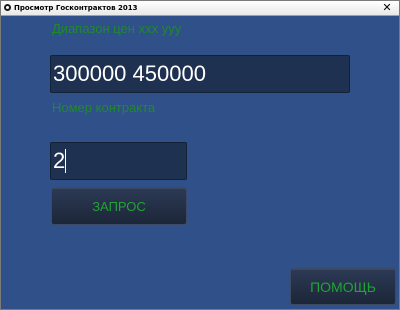 This screenshot has width=400, height=310. What do you see at coordinates (7, 7) in the screenshot?
I see `app-icon` at bounding box center [7, 7].